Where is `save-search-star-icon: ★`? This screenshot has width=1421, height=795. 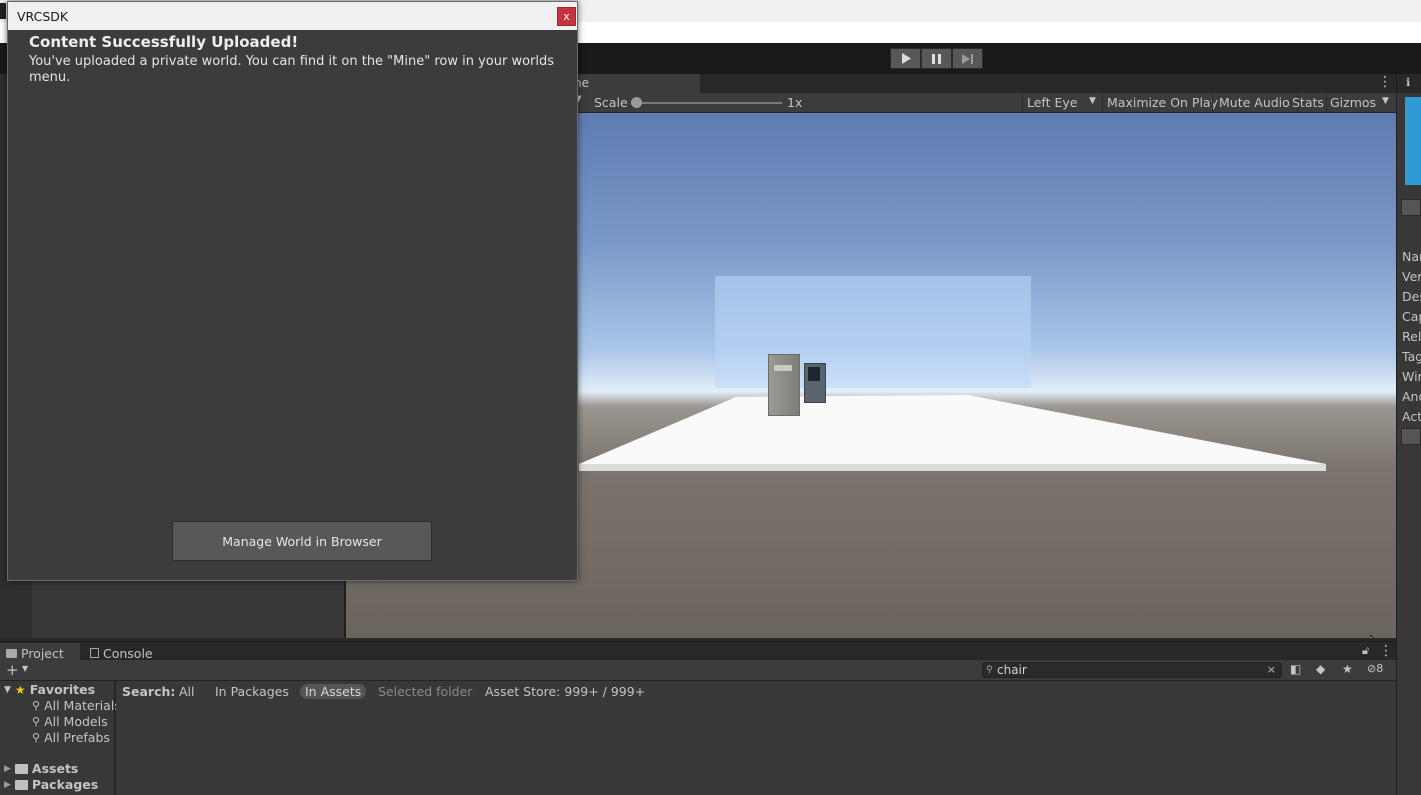 save-search-star-icon: ★ is located at coordinates (1347, 669).